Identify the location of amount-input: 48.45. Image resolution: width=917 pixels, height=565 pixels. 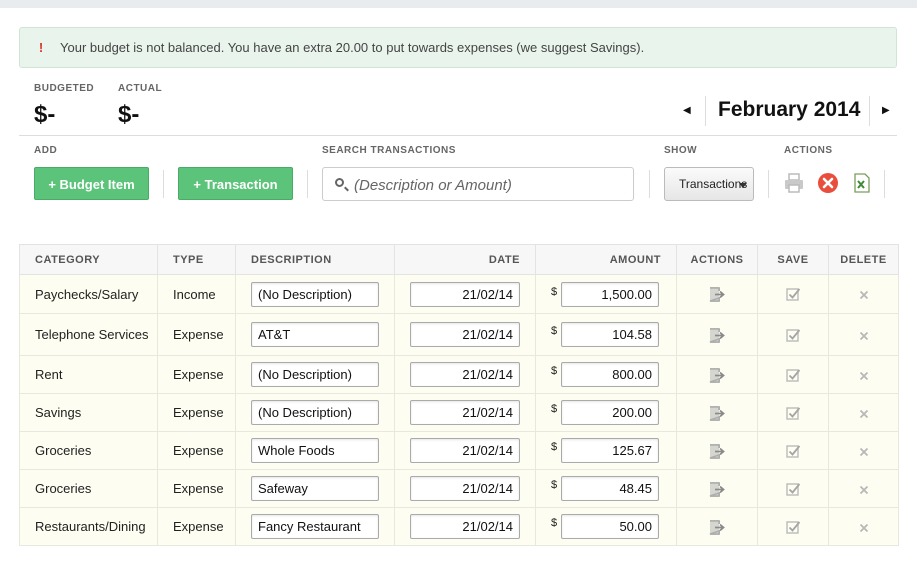
(610, 488).